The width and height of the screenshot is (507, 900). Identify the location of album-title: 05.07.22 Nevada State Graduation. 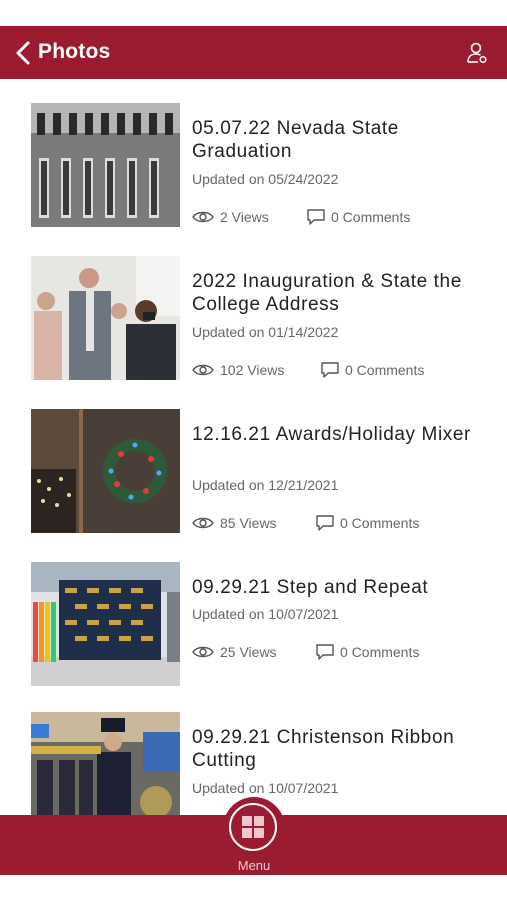
(295, 140).